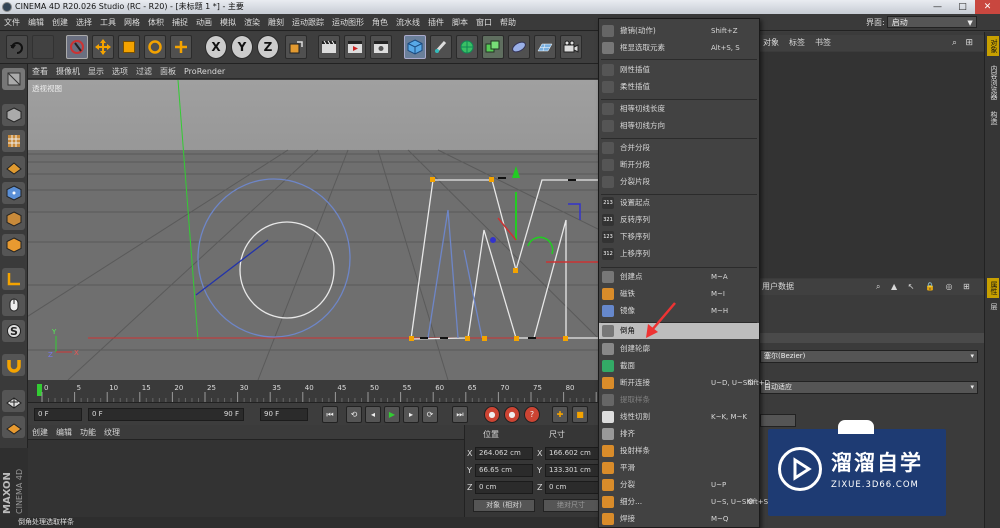 The height and width of the screenshot is (528, 1000). What do you see at coordinates (679, 400) in the screenshot?
I see `menu-item-extract-spline: 提取样条` at bounding box center [679, 400].